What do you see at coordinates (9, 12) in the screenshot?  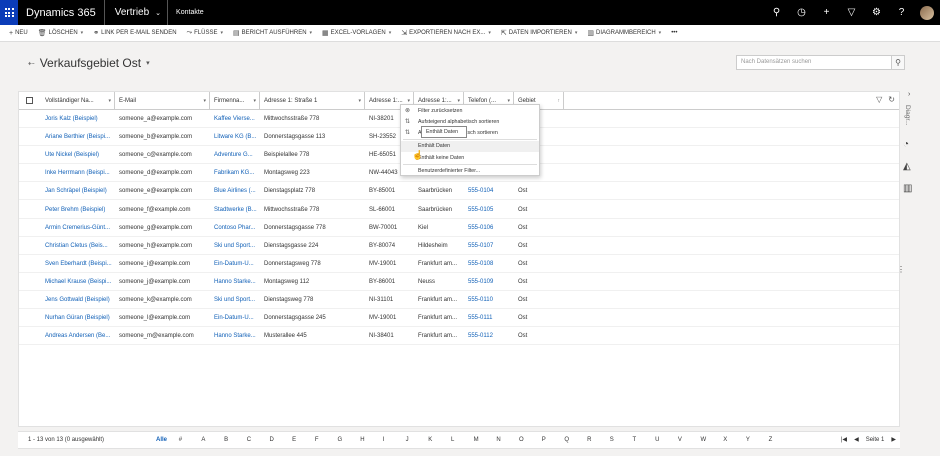 I see `app-launcher-icon` at bounding box center [9, 12].